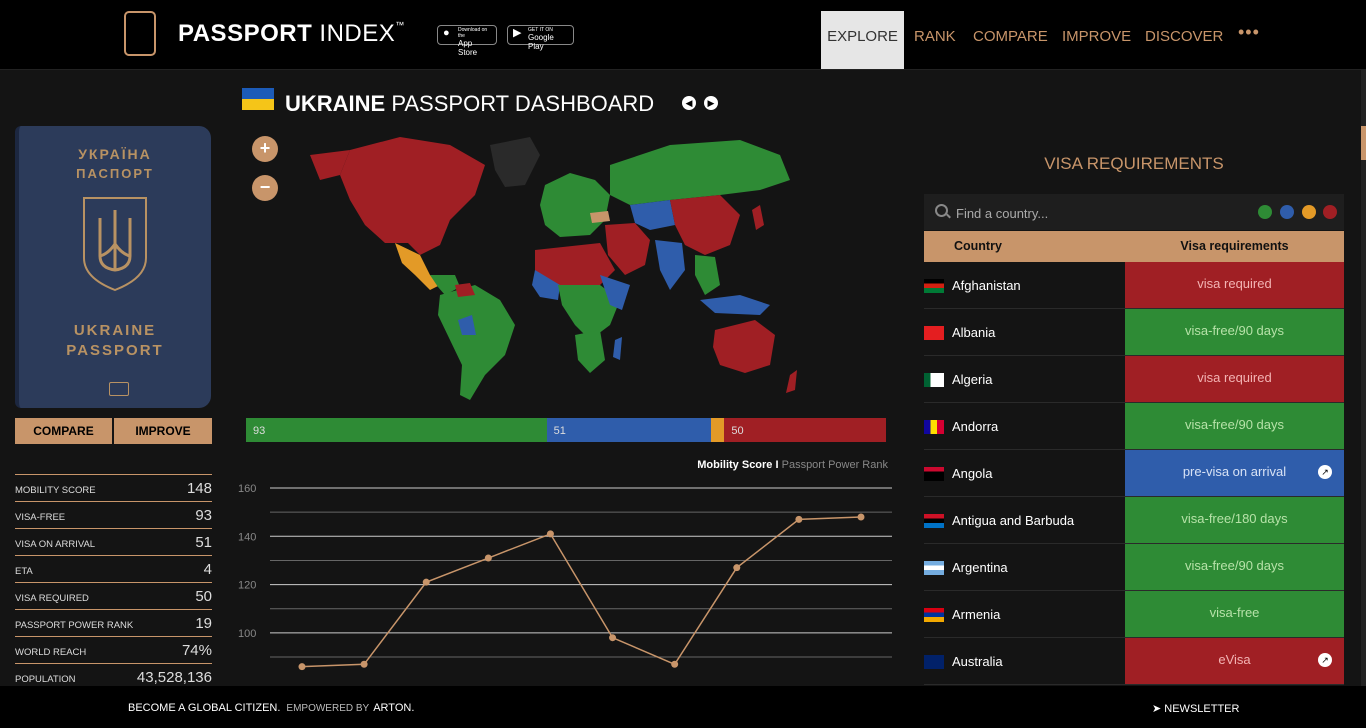 Image resolution: width=1366 pixels, height=728 pixels. Describe the element at coordinates (1157, 709) in the screenshot. I see `paper-plane-icon: ➤` at that location.